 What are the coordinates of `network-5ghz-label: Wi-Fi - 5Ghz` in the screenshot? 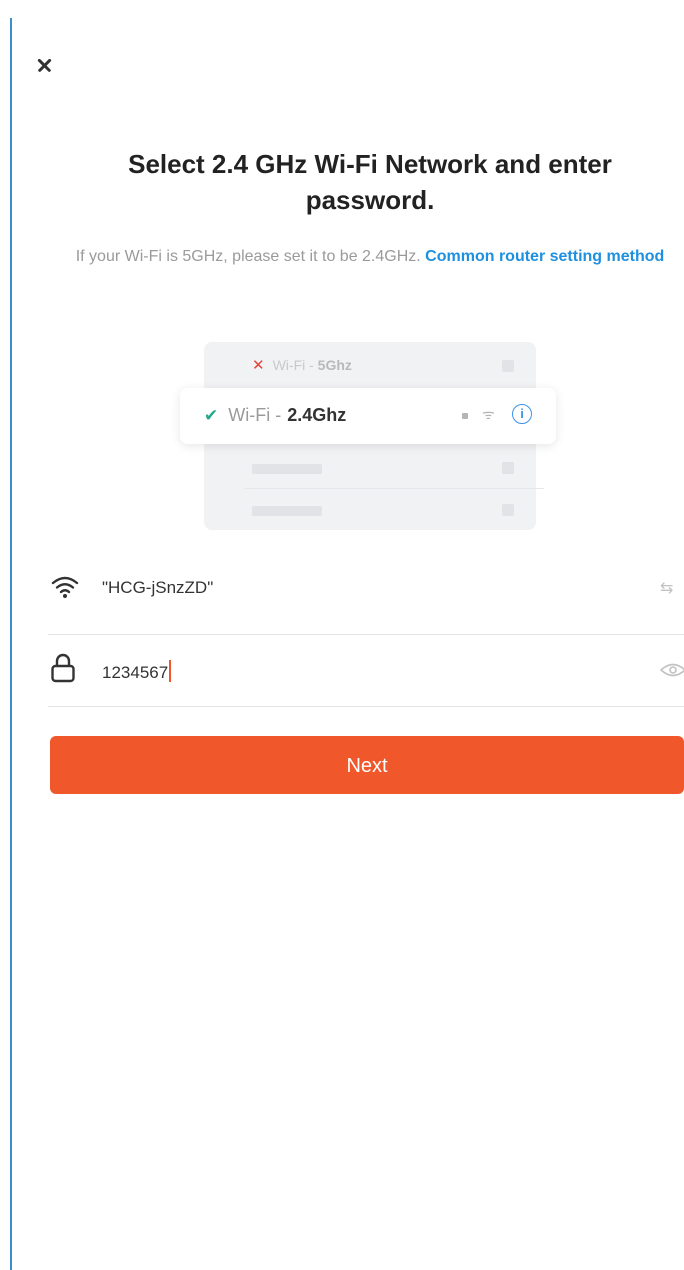 It's located at (312, 365).